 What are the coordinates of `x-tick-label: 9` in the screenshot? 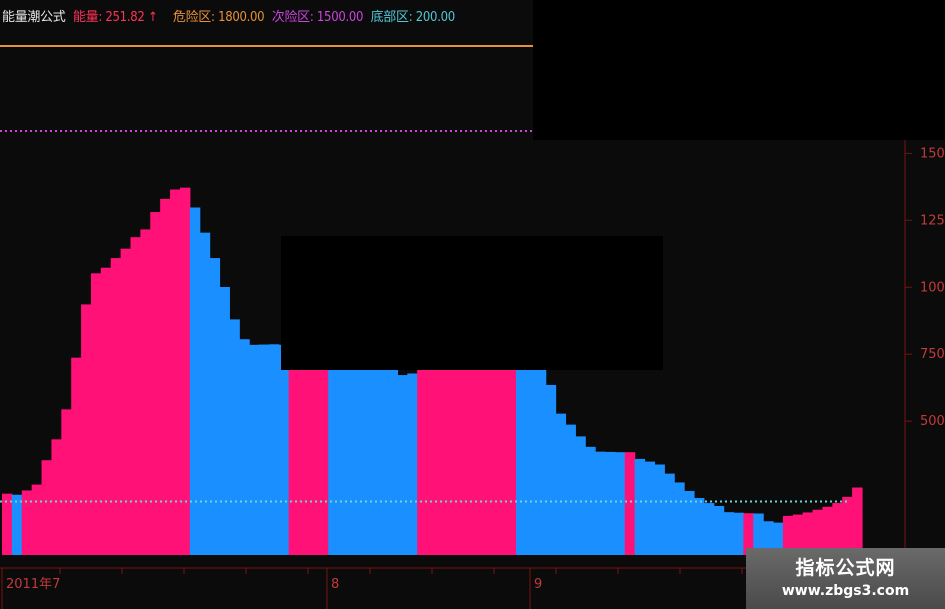 It's located at (538, 584).